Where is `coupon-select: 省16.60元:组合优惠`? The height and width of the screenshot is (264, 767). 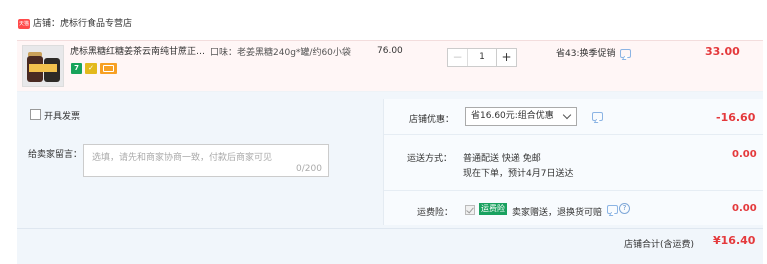 coupon-select: 省16.60元:组合优惠 is located at coordinates (521, 116).